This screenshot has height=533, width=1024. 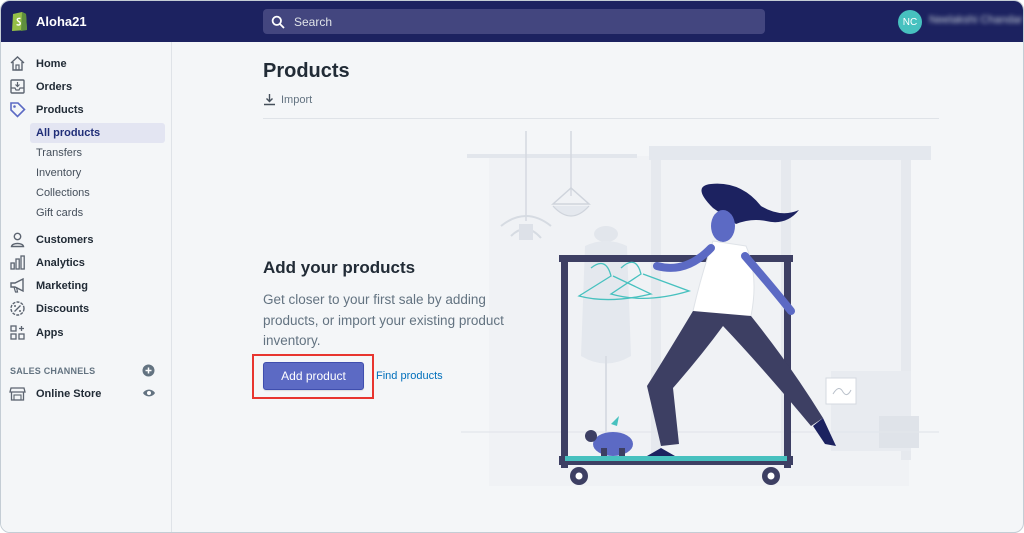 I want to click on page-title: Products, so click(x=306, y=71).